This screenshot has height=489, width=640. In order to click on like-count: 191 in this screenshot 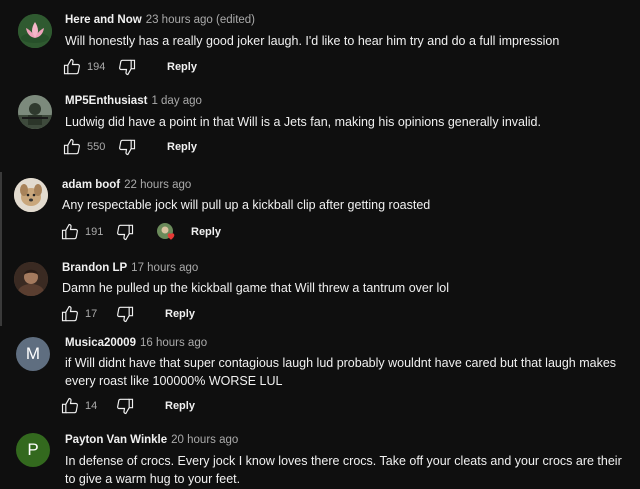, I will do `click(94, 232)`.